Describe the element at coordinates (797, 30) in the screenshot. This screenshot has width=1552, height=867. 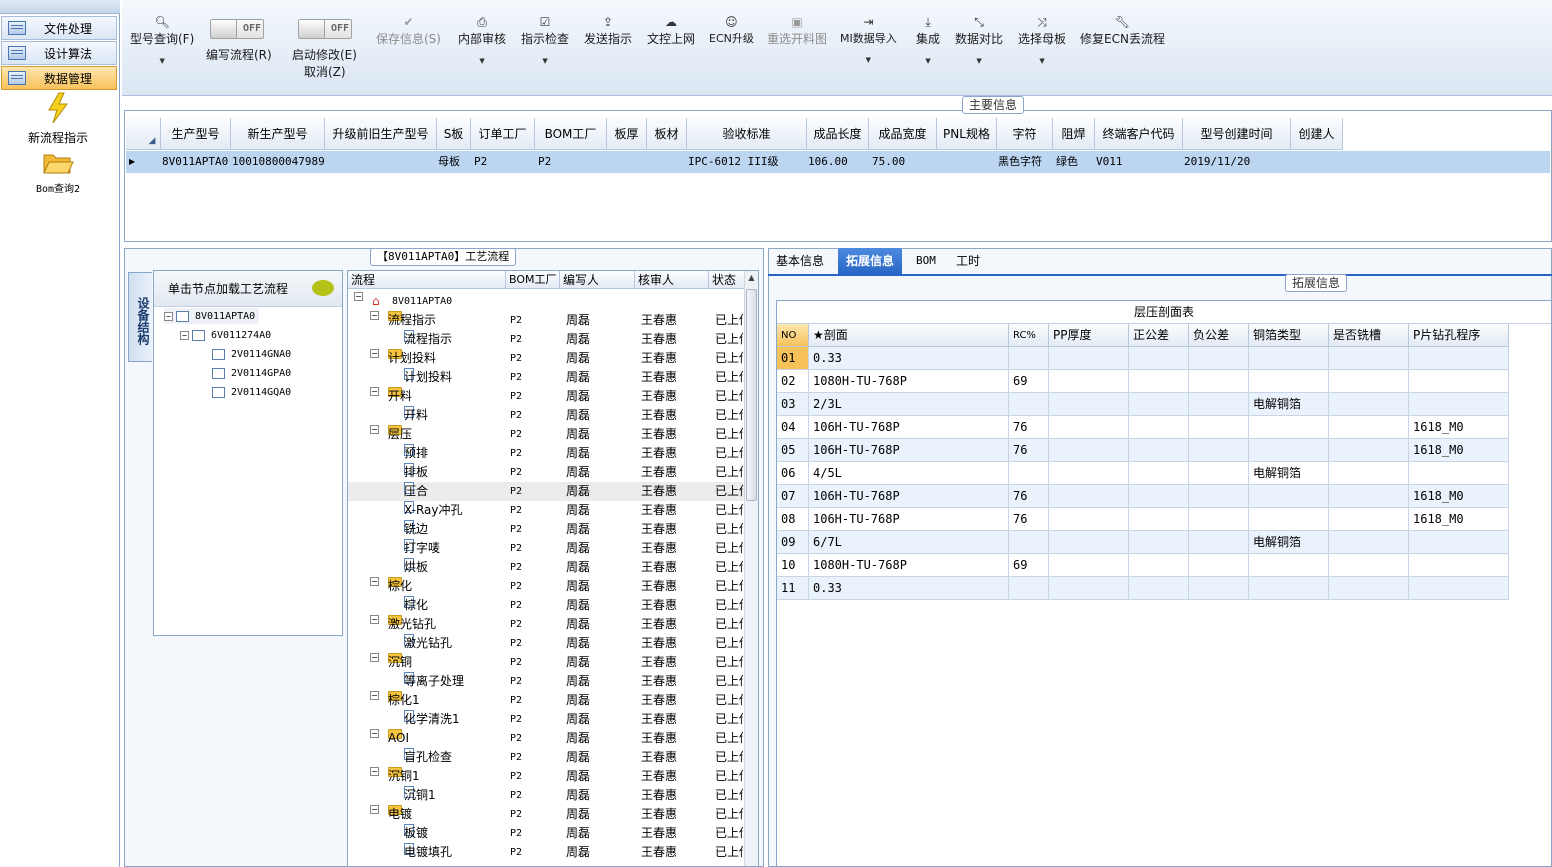
I see `reselect-cut-chart-button: ▣ 重选开料图` at that location.